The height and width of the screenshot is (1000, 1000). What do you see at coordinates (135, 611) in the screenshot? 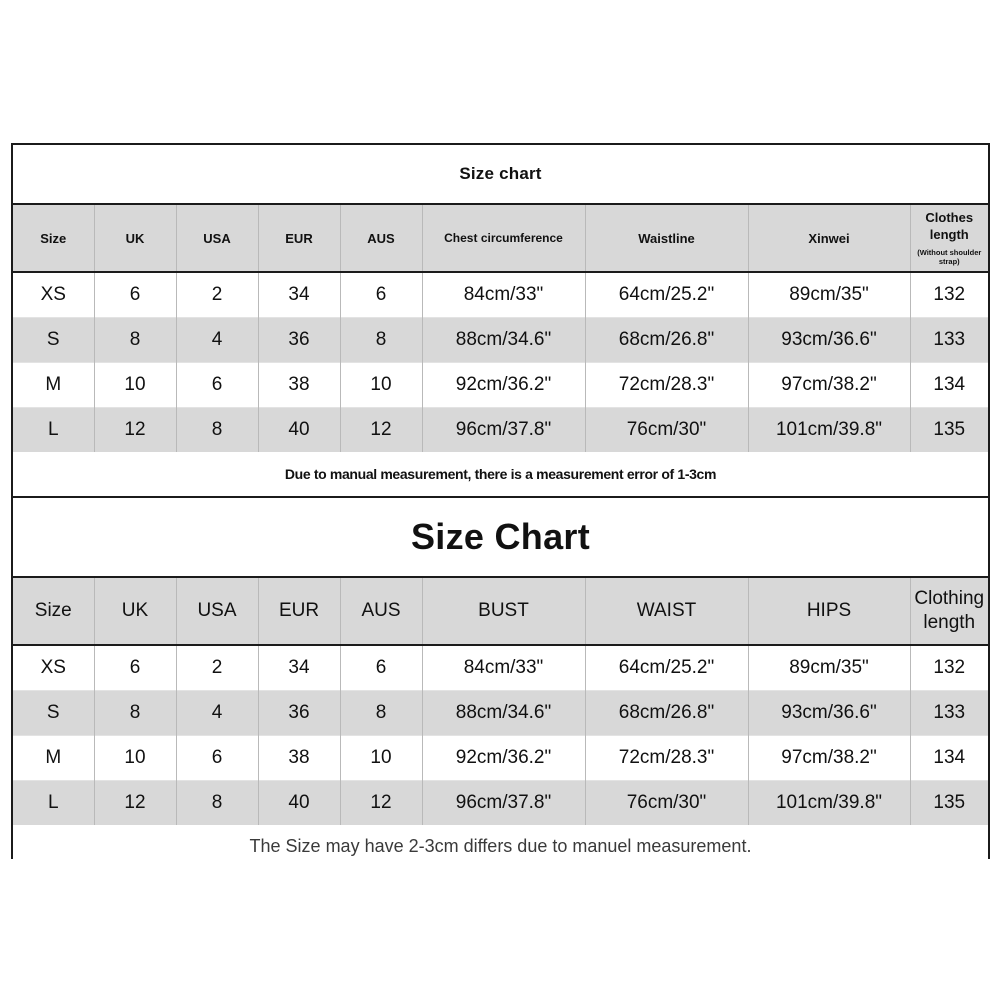
I see `table-b-col-uk: UK` at bounding box center [135, 611].